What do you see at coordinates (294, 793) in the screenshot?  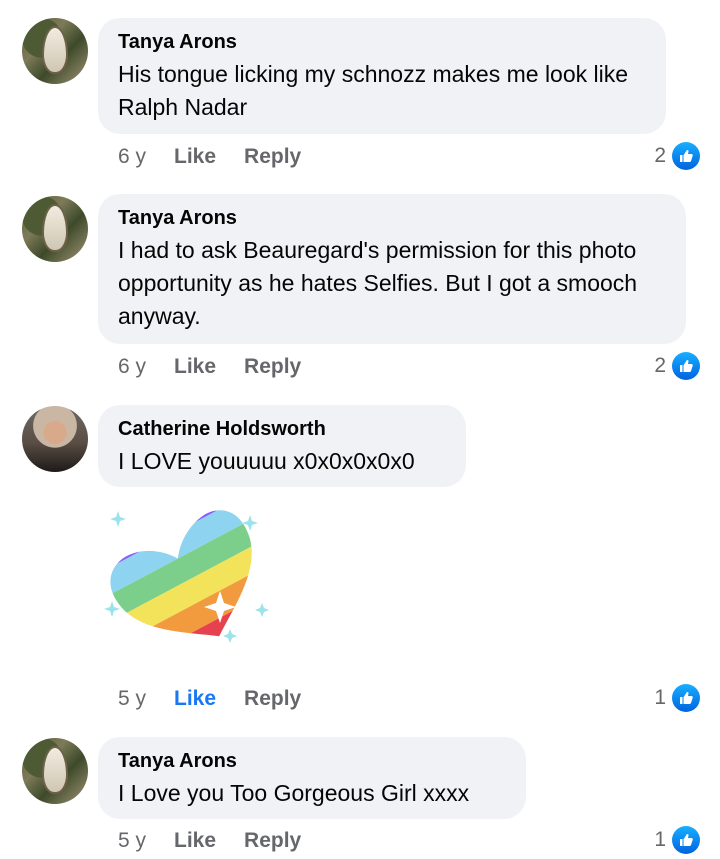 I see `comment-text: I Love you Too Gorgeous Girl xxxx` at bounding box center [294, 793].